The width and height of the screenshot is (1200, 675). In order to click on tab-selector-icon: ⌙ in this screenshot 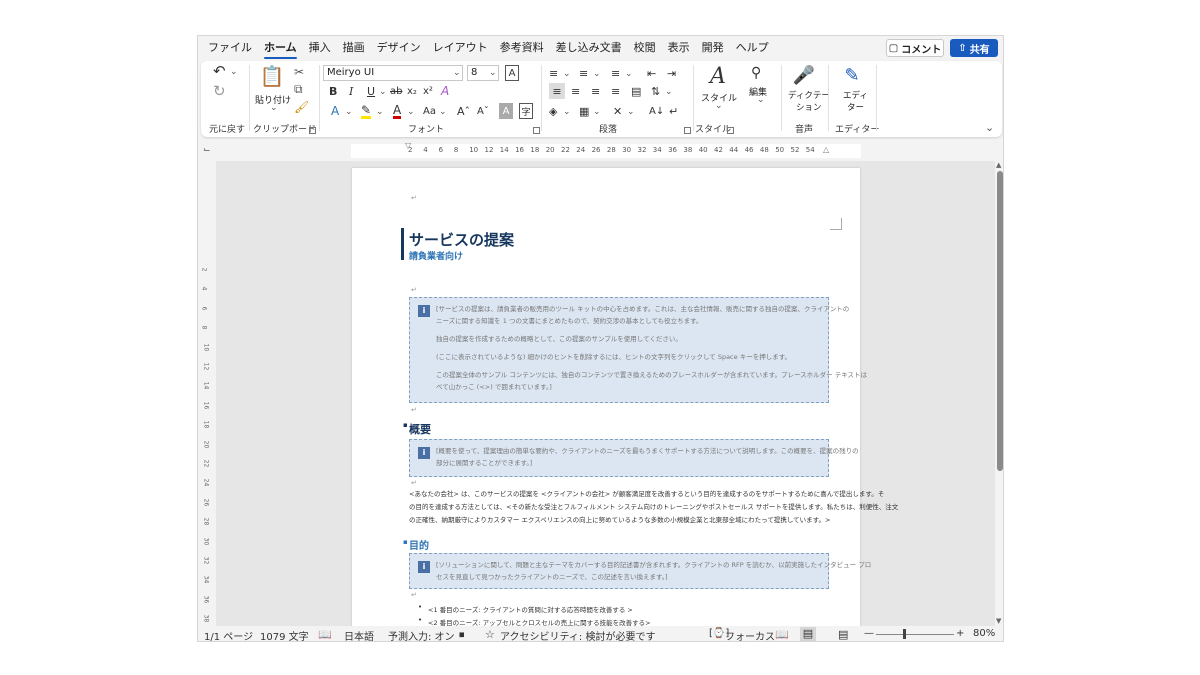, I will do `click(207, 150)`.